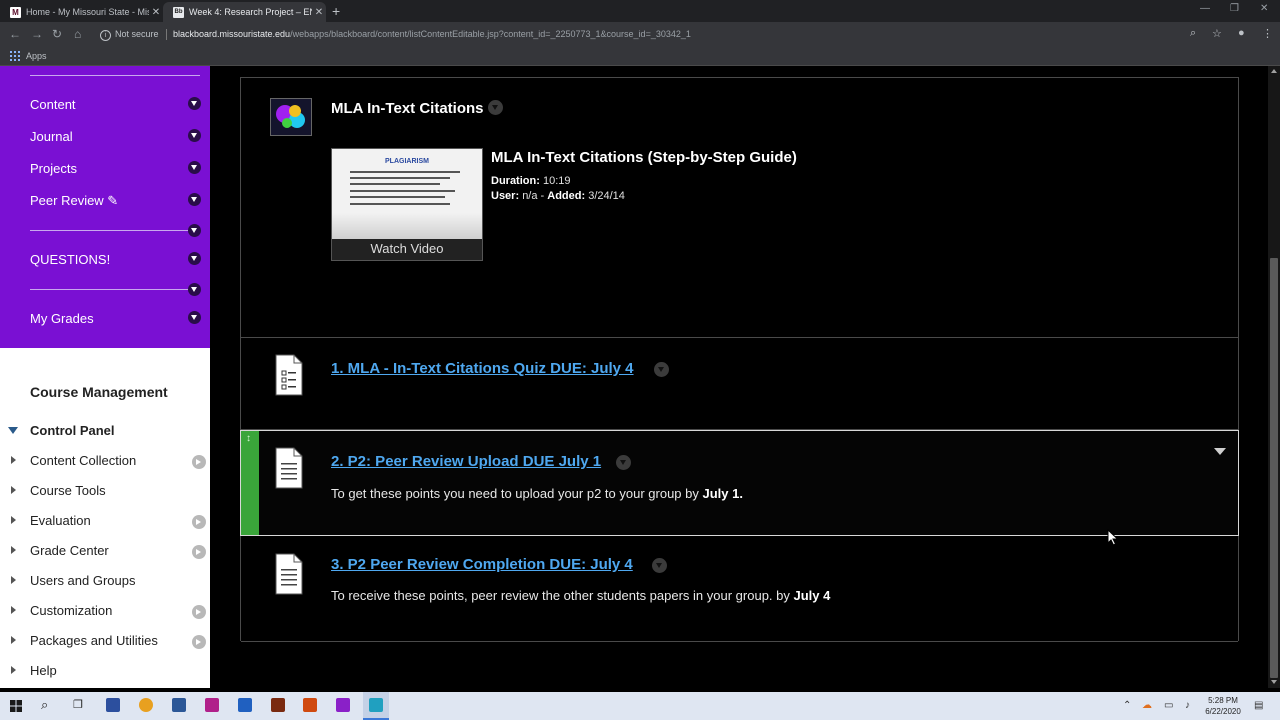 The image size is (1280, 720). What do you see at coordinates (250, 483) in the screenshot?
I see `drag-handle: ↕` at bounding box center [250, 483].